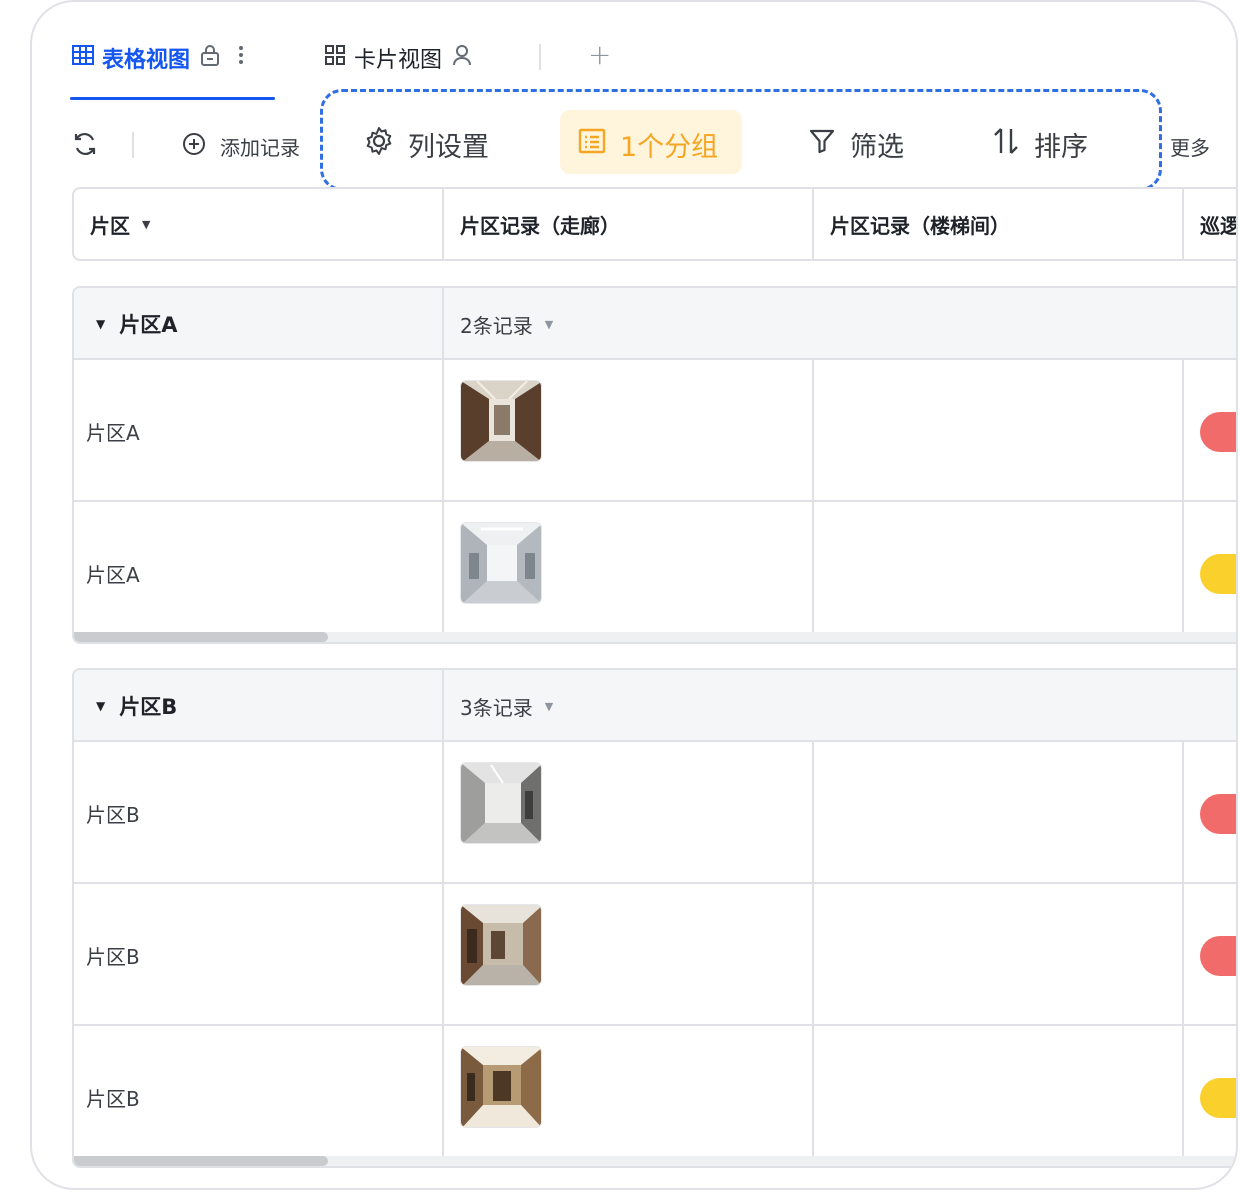  I want to click on tab-divider, so click(540, 57).